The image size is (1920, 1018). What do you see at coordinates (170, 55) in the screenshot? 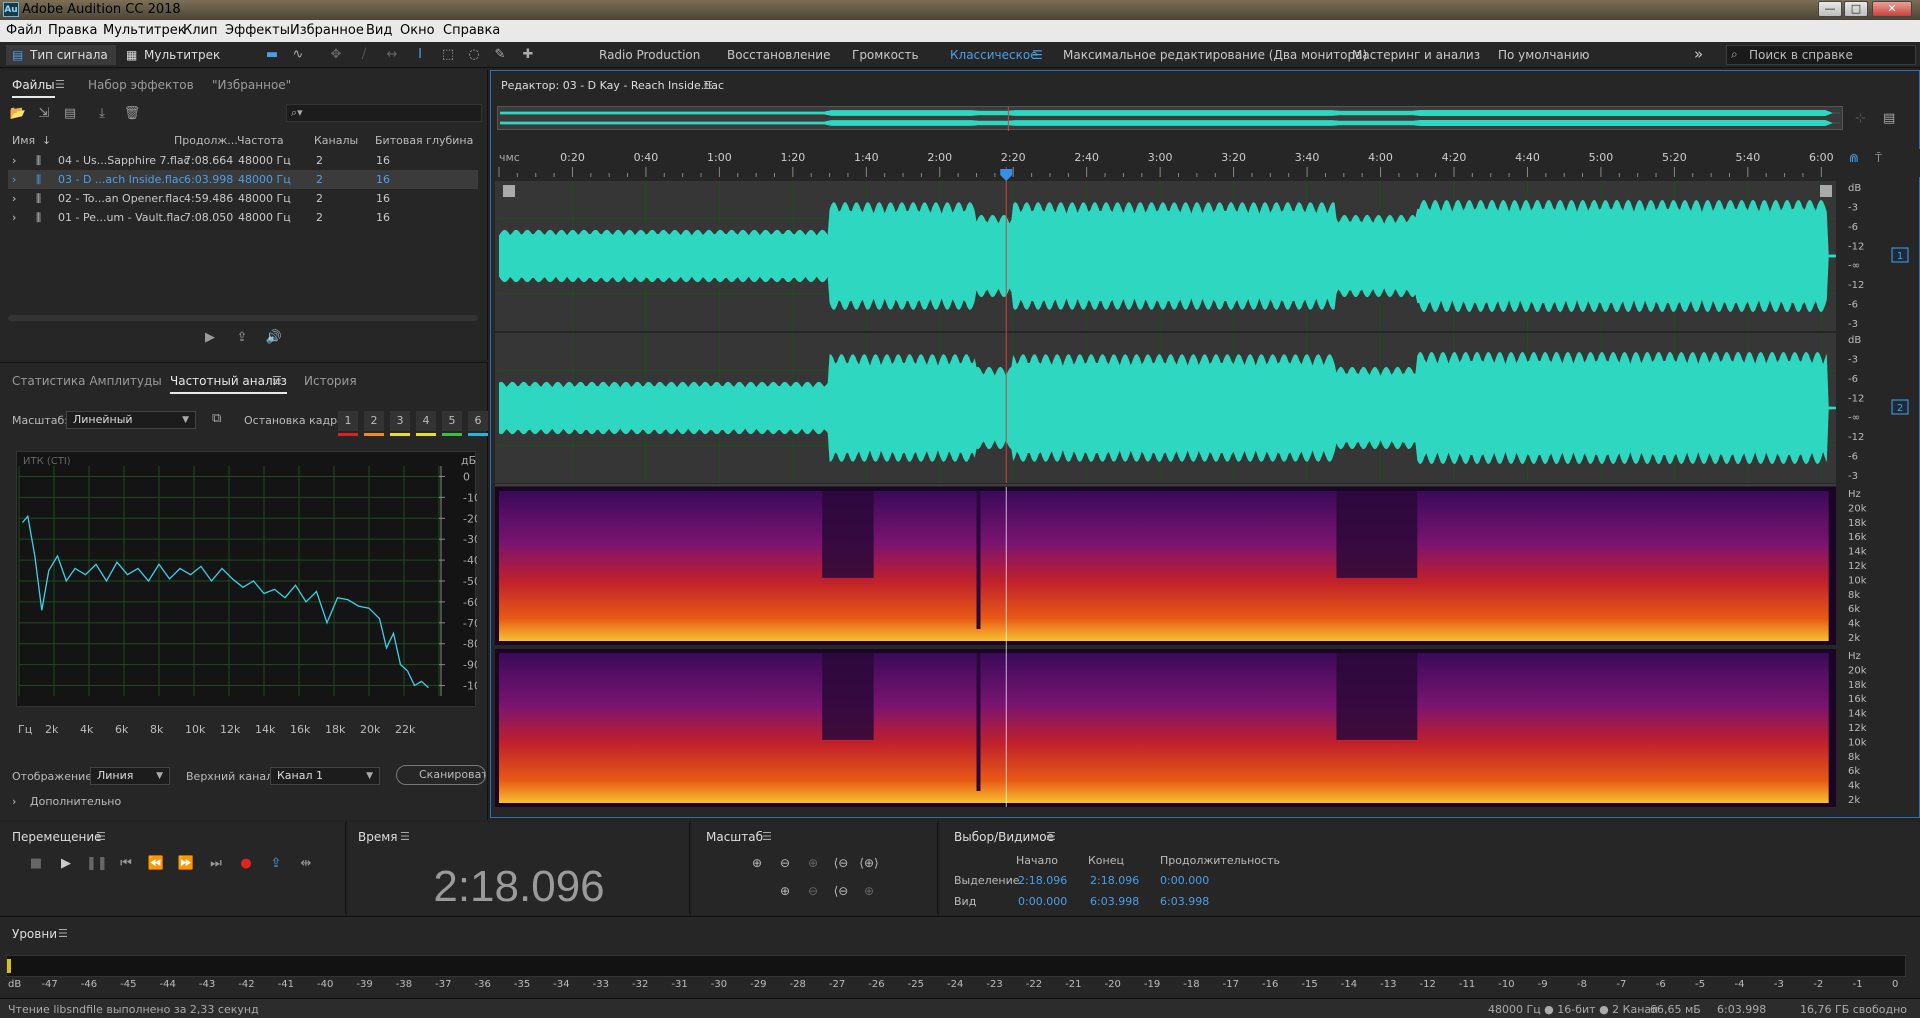
I see `multitrack-mode-button: ▦ Мультитрек` at bounding box center [170, 55].